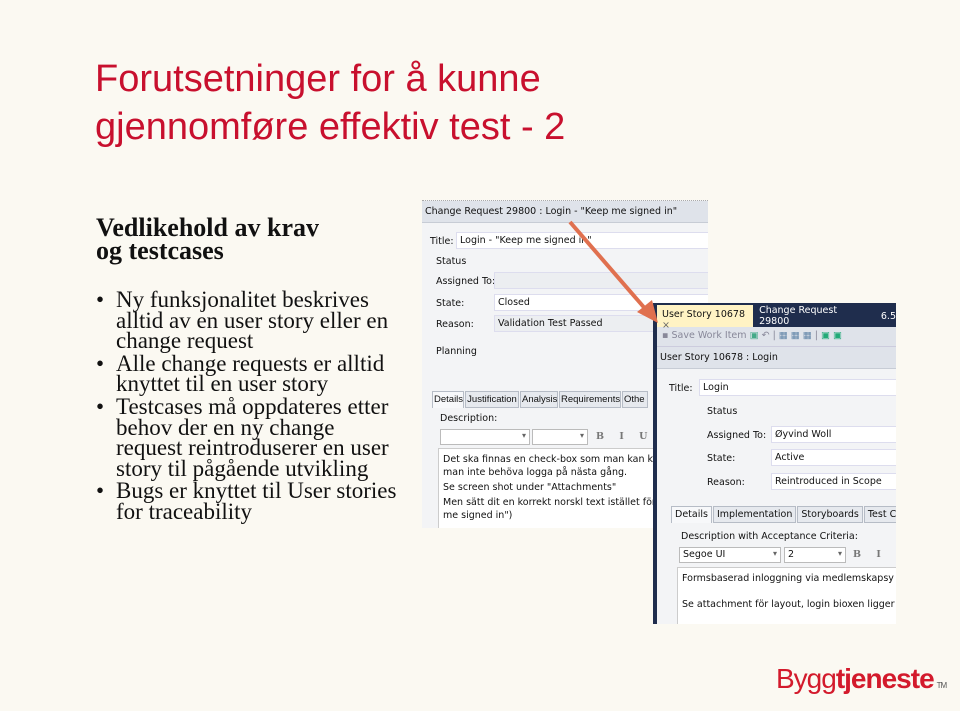  I want to click on description-label: Description with Acceptance Criteria:, so click(769, 536).